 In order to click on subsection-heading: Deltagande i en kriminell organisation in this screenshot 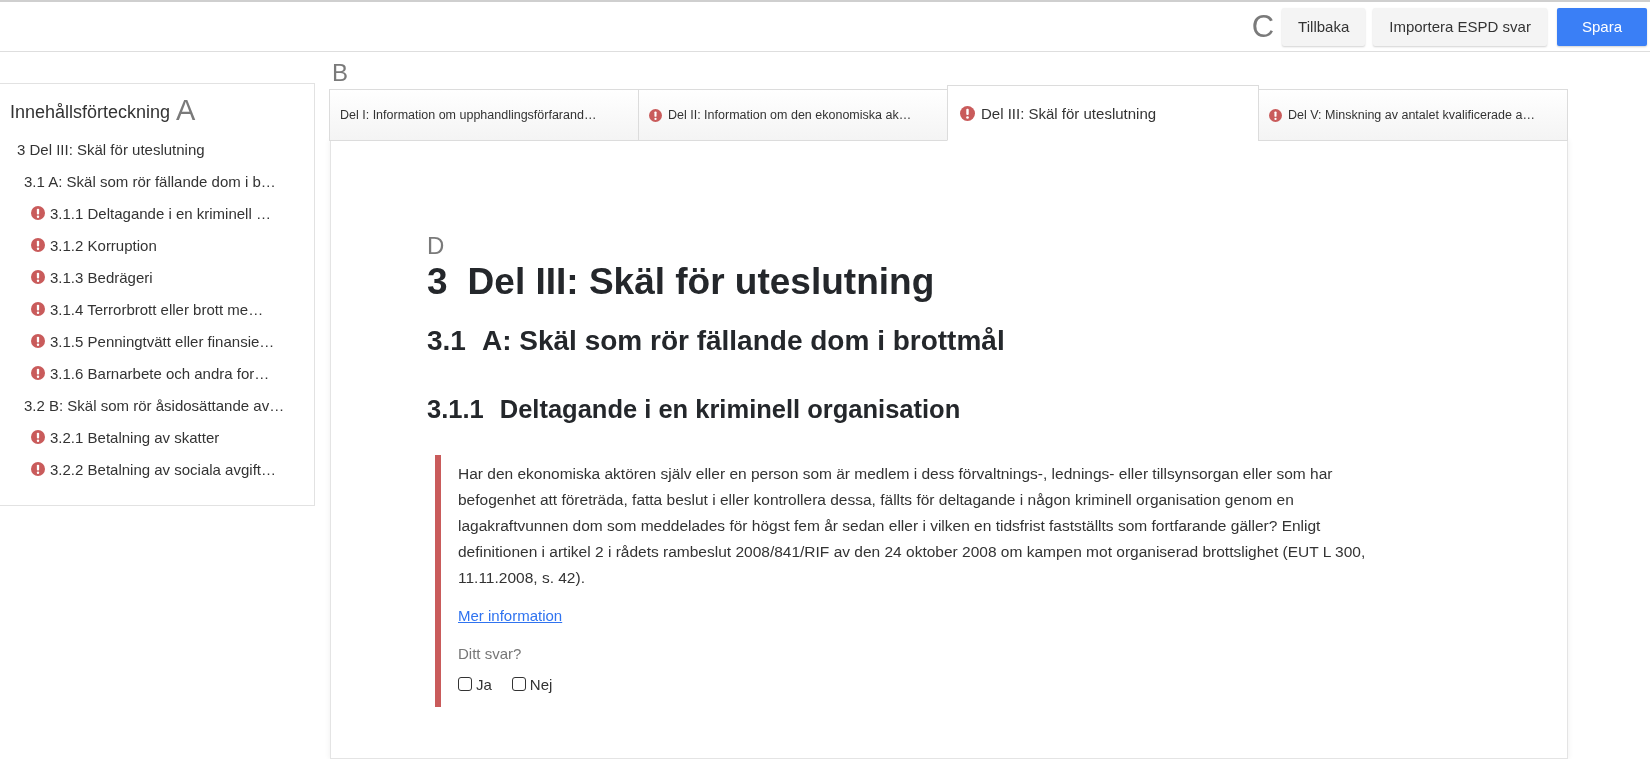, I will do `click(730, 409)`.